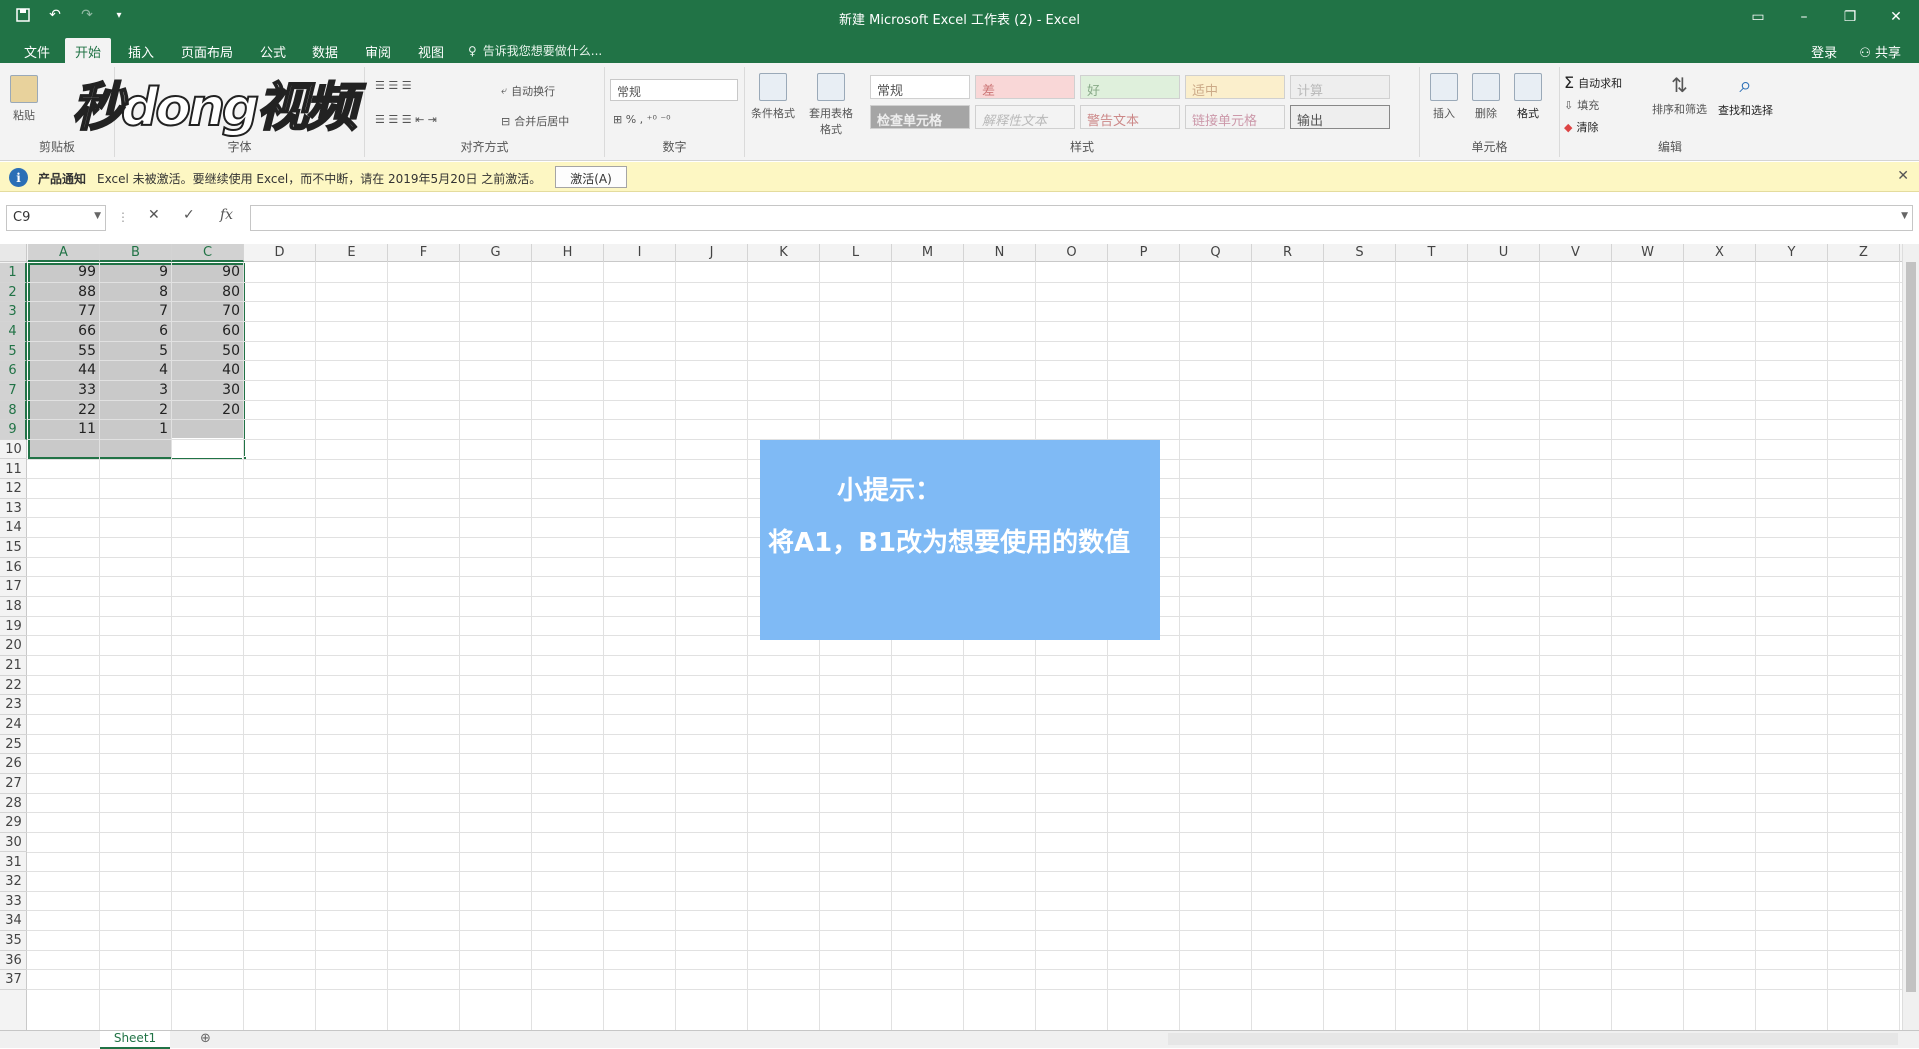  What do you see at coordinates (88, 50) in the screenshot?
I see `tab-home: 开始` at bounding box center [88, 50].